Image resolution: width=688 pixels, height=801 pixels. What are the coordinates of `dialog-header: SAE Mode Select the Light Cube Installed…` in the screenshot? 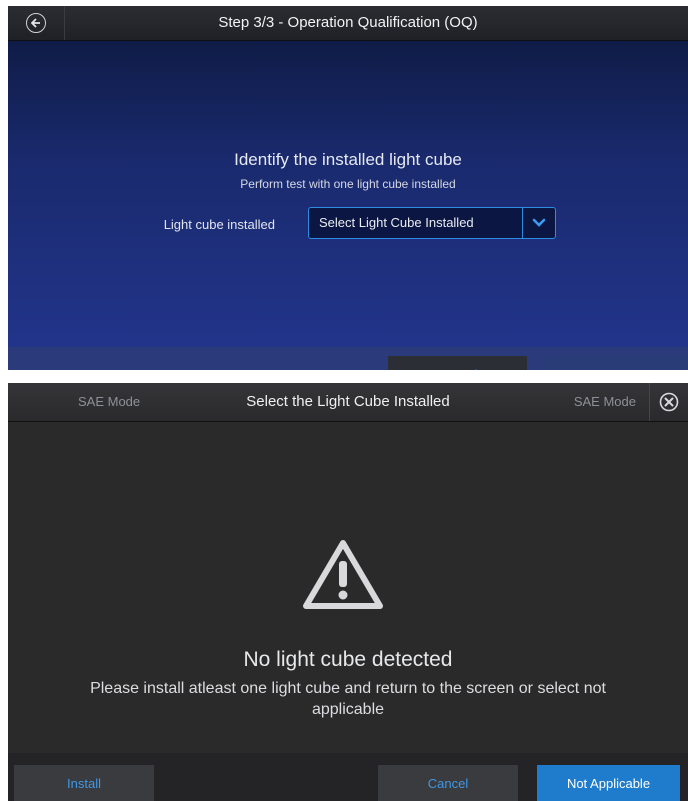 It's located at (348, 402).